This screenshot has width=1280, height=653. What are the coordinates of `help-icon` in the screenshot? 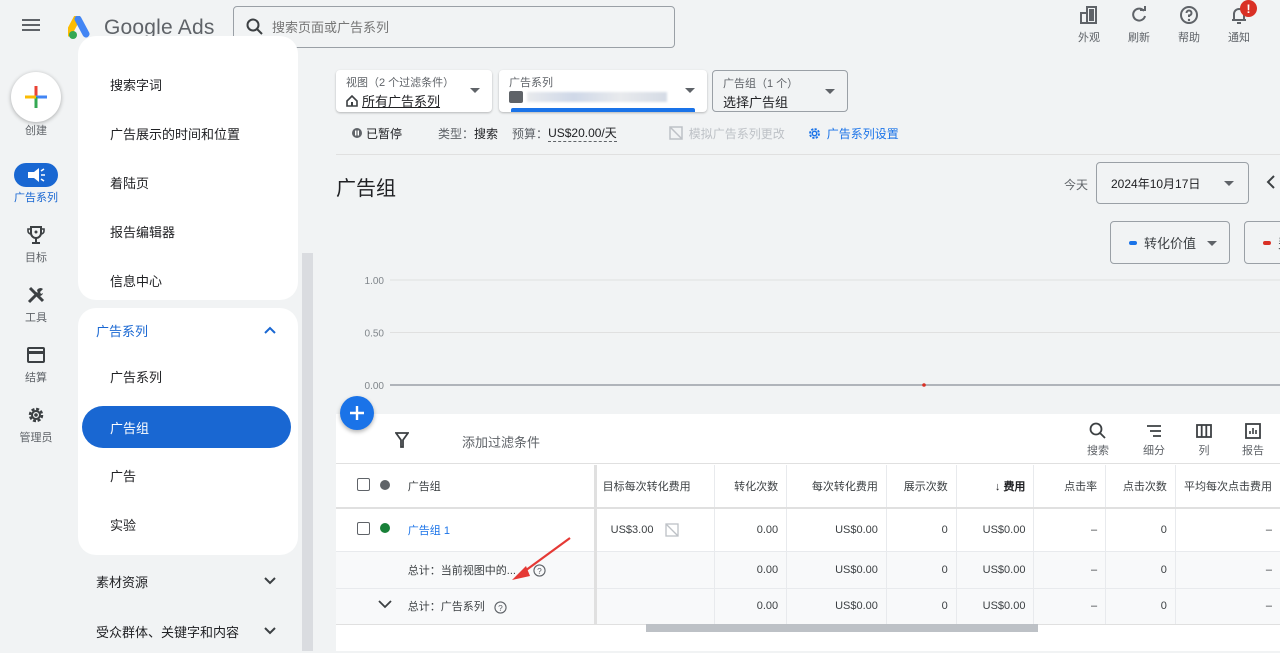 It's located at (1189, 15).